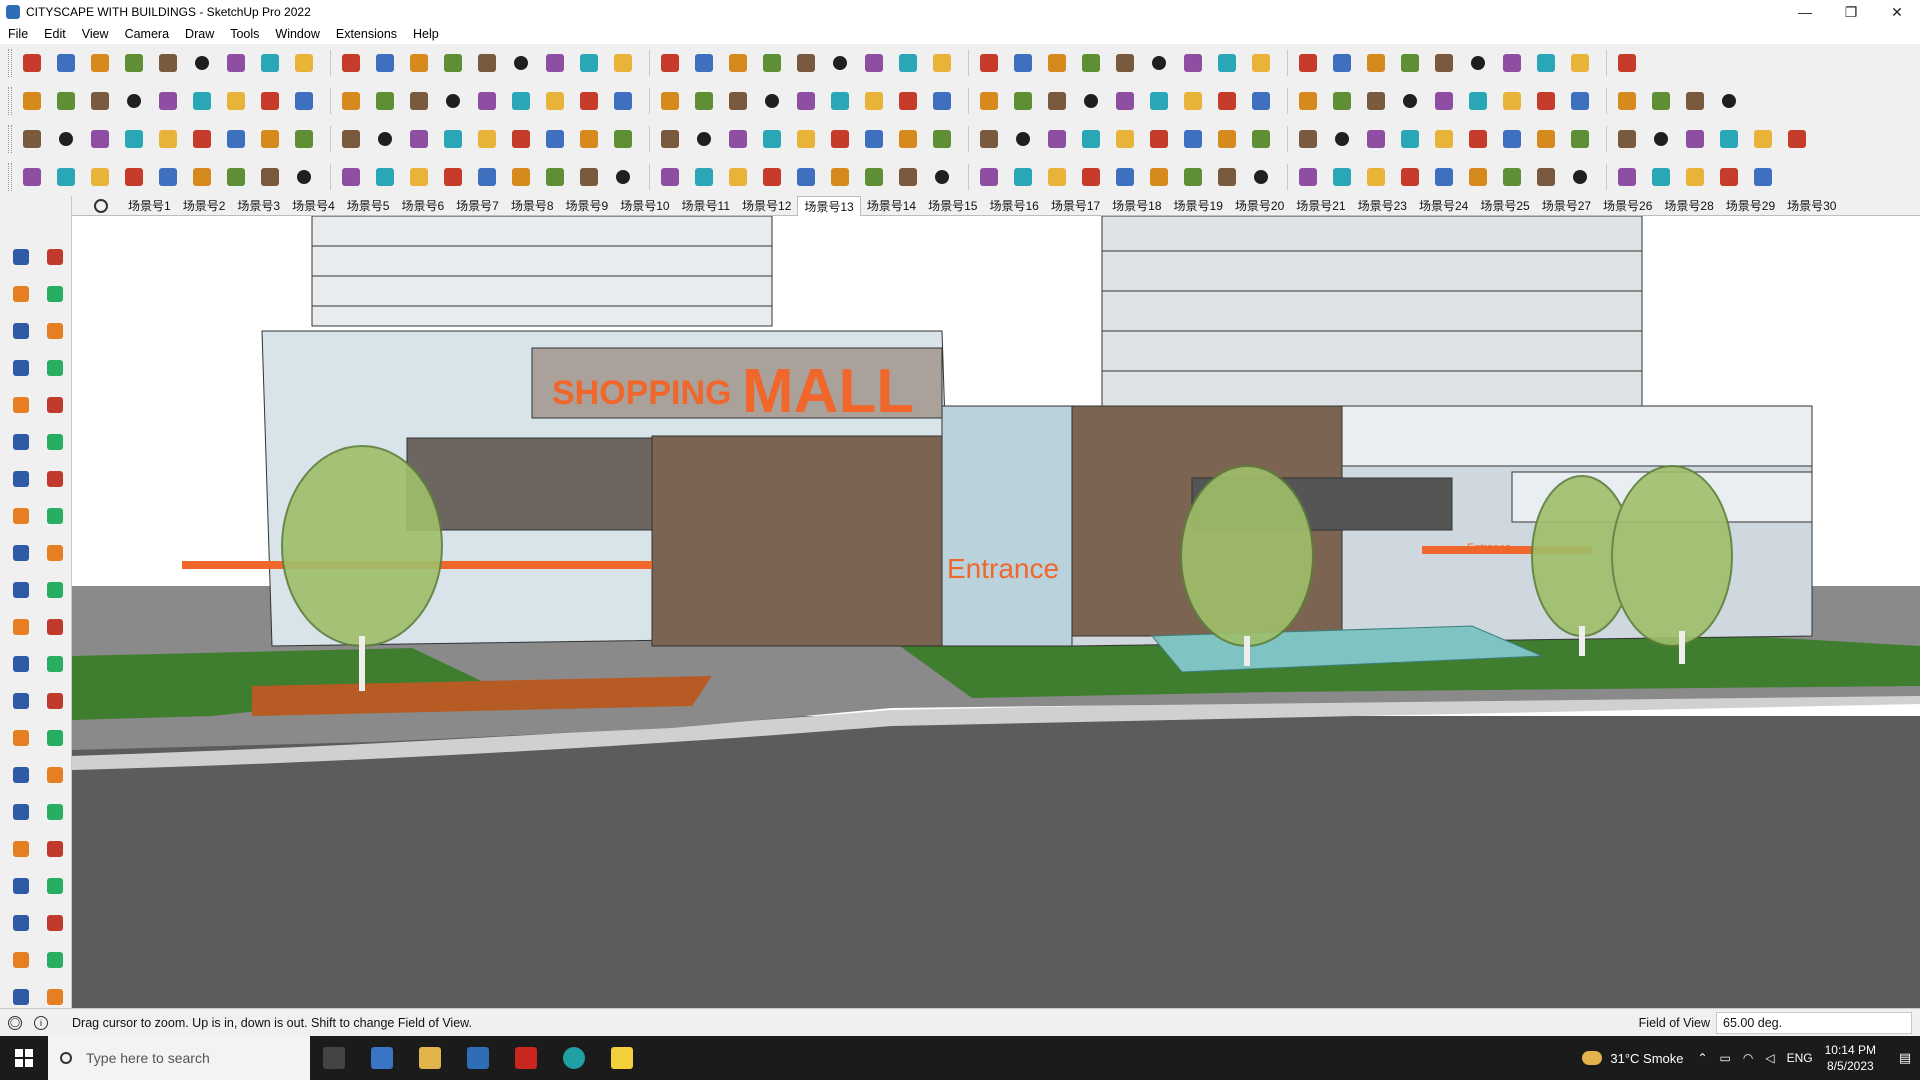 This screenshot has width=1920, height=1080. Describe the element at coordinates (706, 206) in the screenshot. I see `scene-tab: 场景号11` at that location.